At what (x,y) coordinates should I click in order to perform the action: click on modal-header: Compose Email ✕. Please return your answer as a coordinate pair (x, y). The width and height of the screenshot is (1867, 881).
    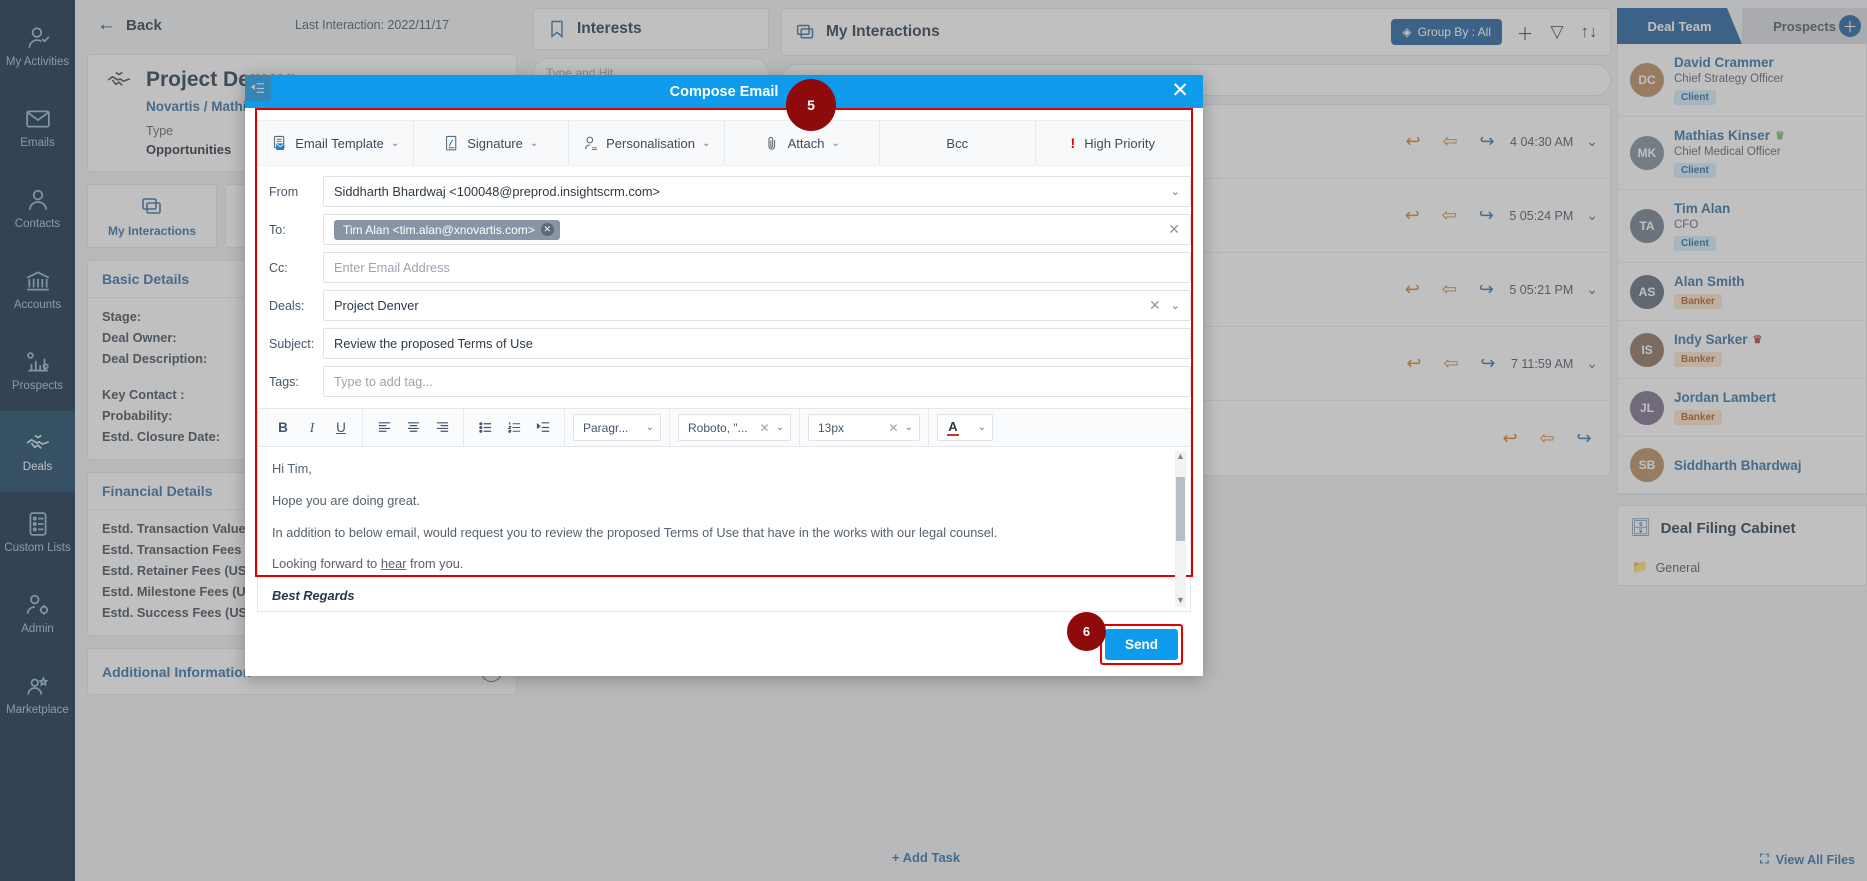
    Looking at the image, I should click on (724, 91).